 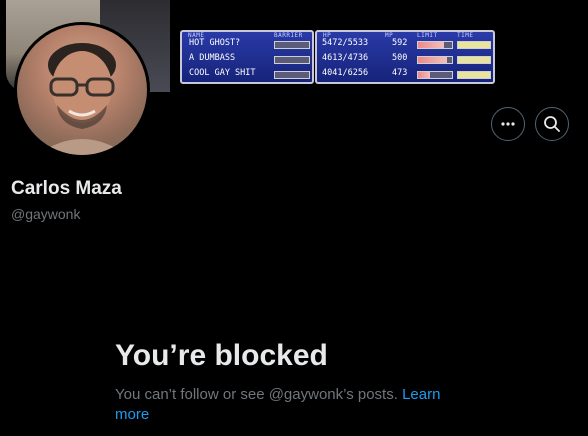 I want to click on search-icon, so click(x=552, y=124).